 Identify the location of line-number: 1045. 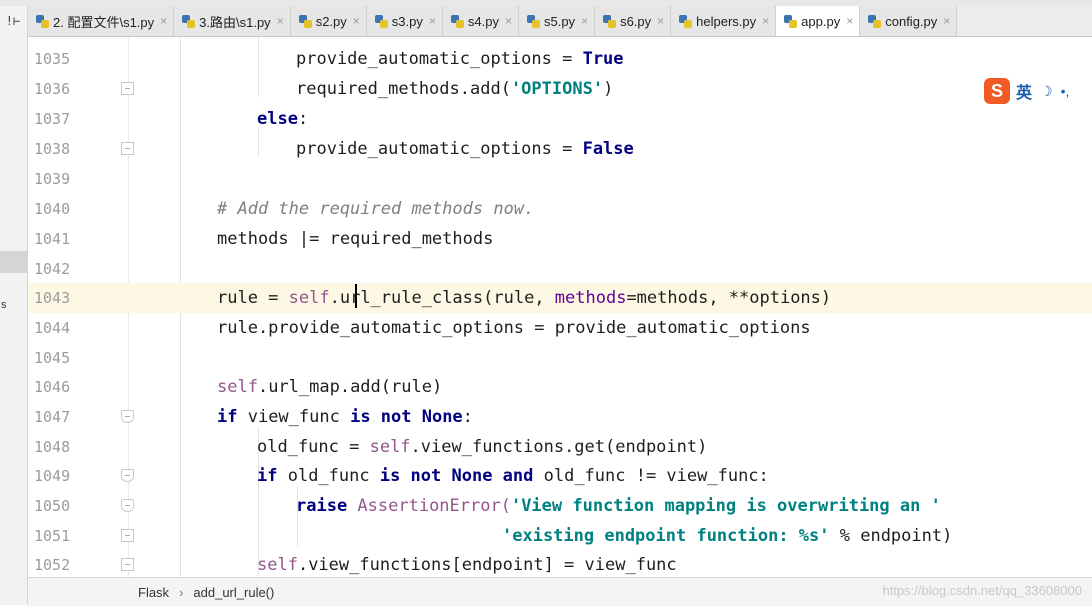
(52, 358).